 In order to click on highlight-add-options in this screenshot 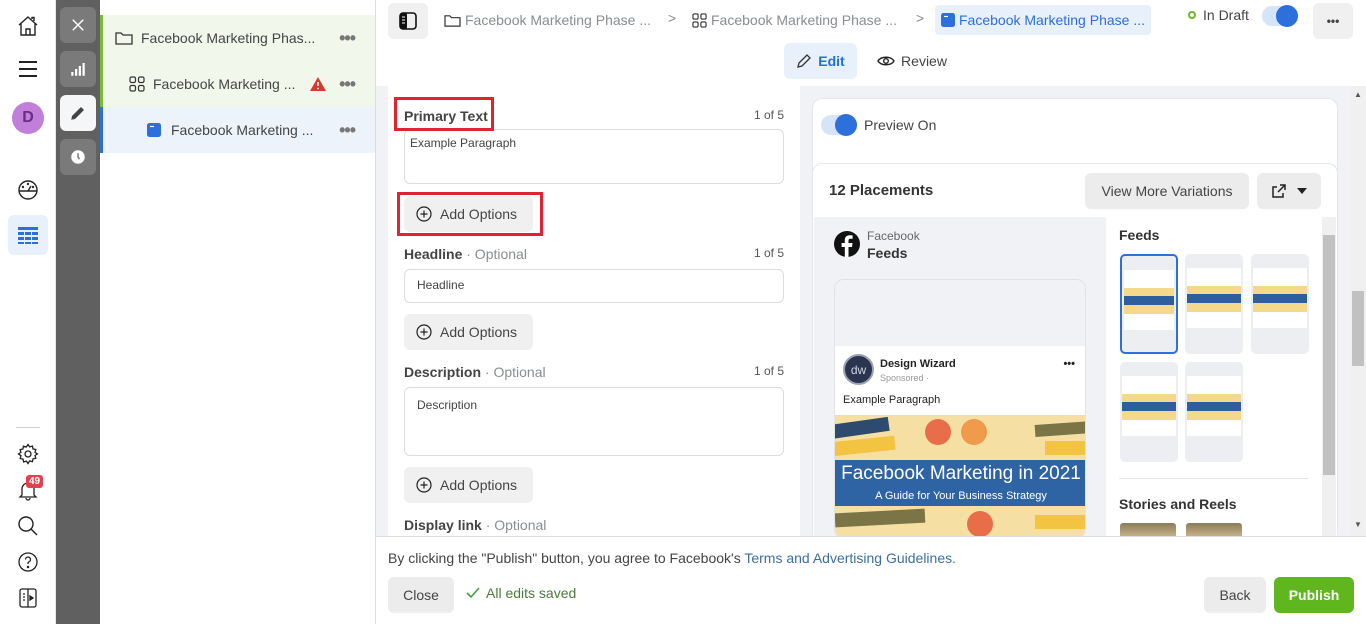, I will do `click(470, 214)`.